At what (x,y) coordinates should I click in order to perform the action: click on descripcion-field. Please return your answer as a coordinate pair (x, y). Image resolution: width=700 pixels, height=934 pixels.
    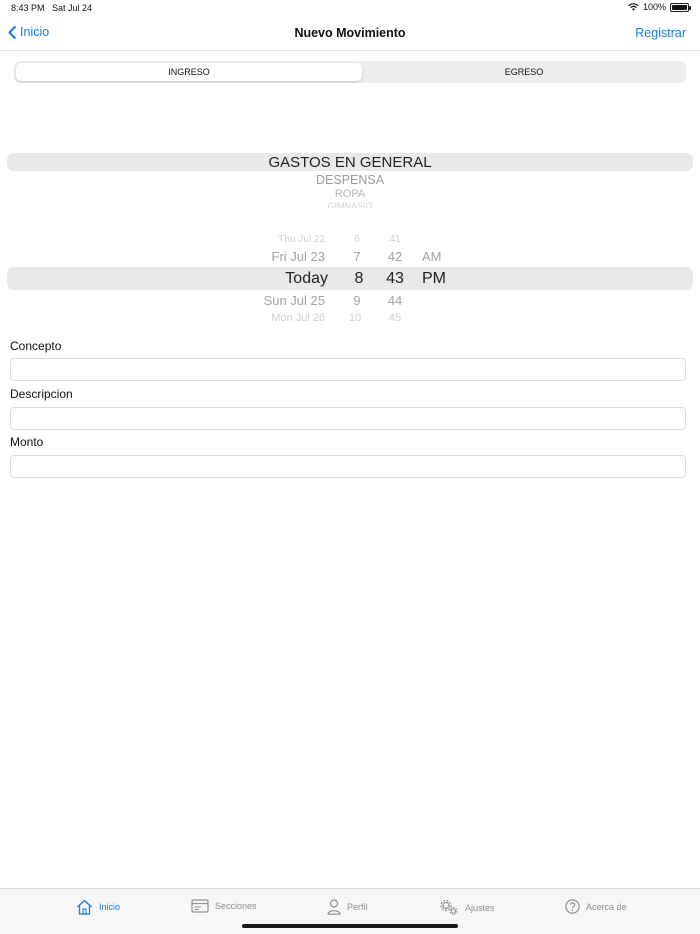
    Looking at the image, I should click on (348, 418).